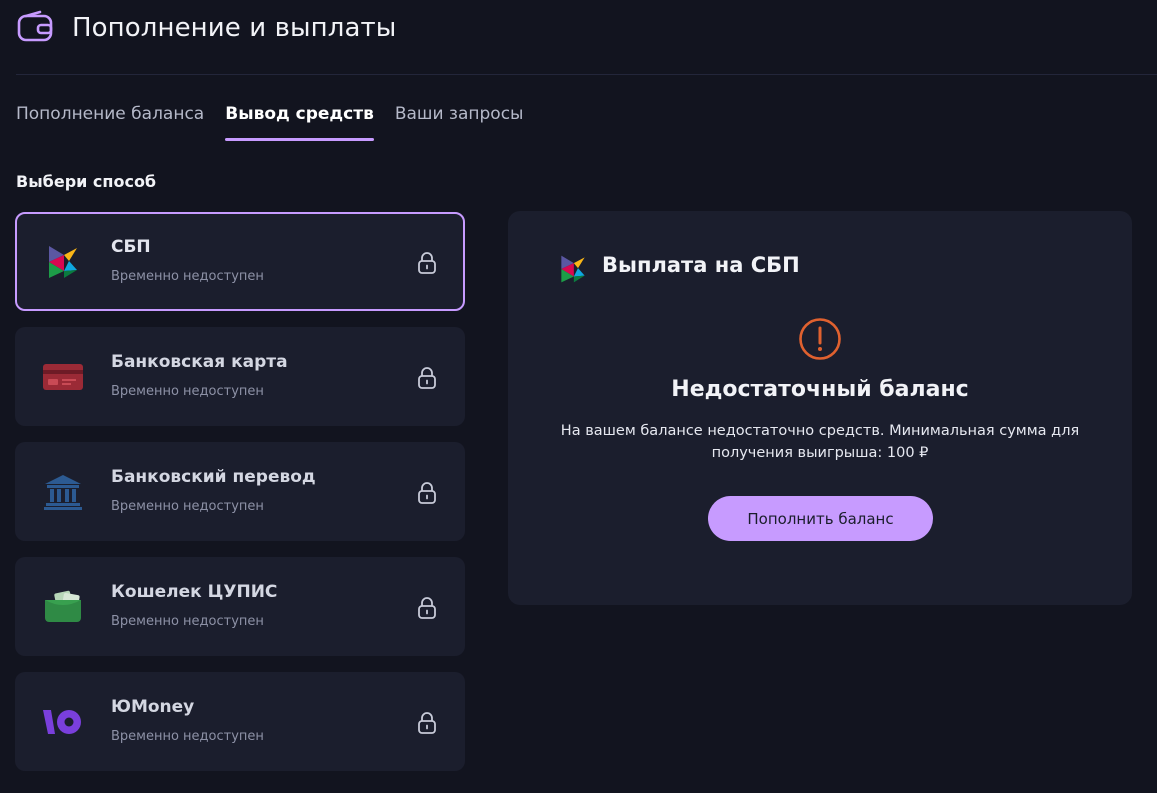  What do you see at coordinates (240, 376) in the screenshot?
I see `method-bank-card: Банковская карта Временно недоступен` at bounding box center [240, 376].